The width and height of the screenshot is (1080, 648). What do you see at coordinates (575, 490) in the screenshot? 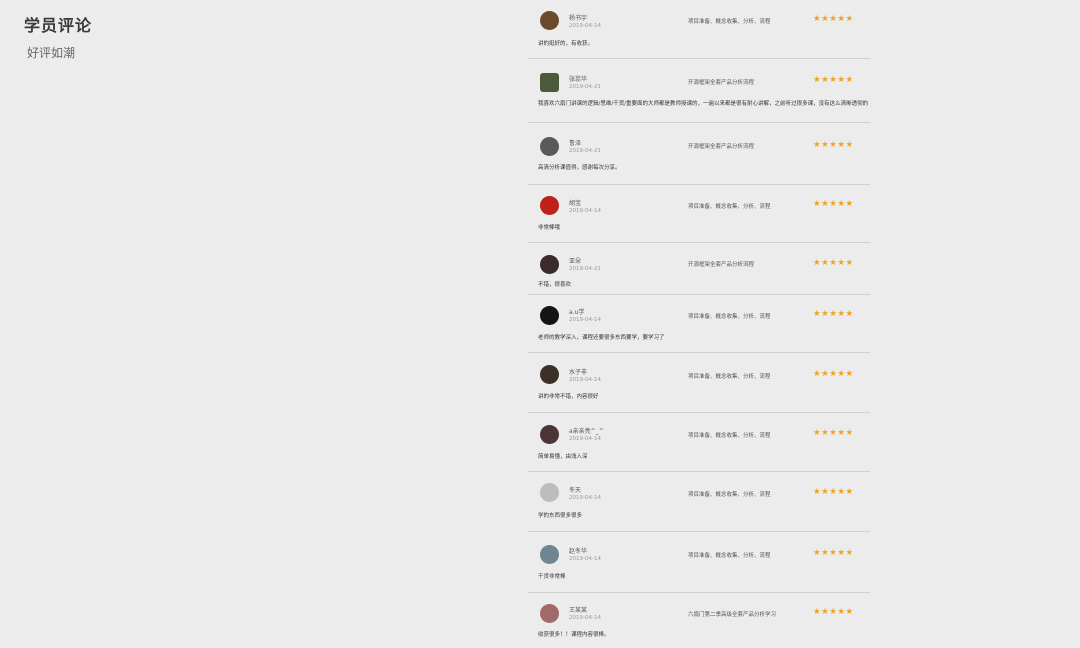
I see `reviewer-name: 冬天` at bounding box center [575, 490].